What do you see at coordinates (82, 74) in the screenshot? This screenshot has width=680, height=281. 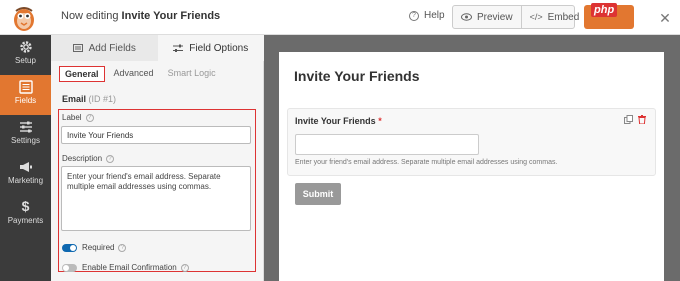 I see `subtab-general: General` at bounding box center [82, 74].